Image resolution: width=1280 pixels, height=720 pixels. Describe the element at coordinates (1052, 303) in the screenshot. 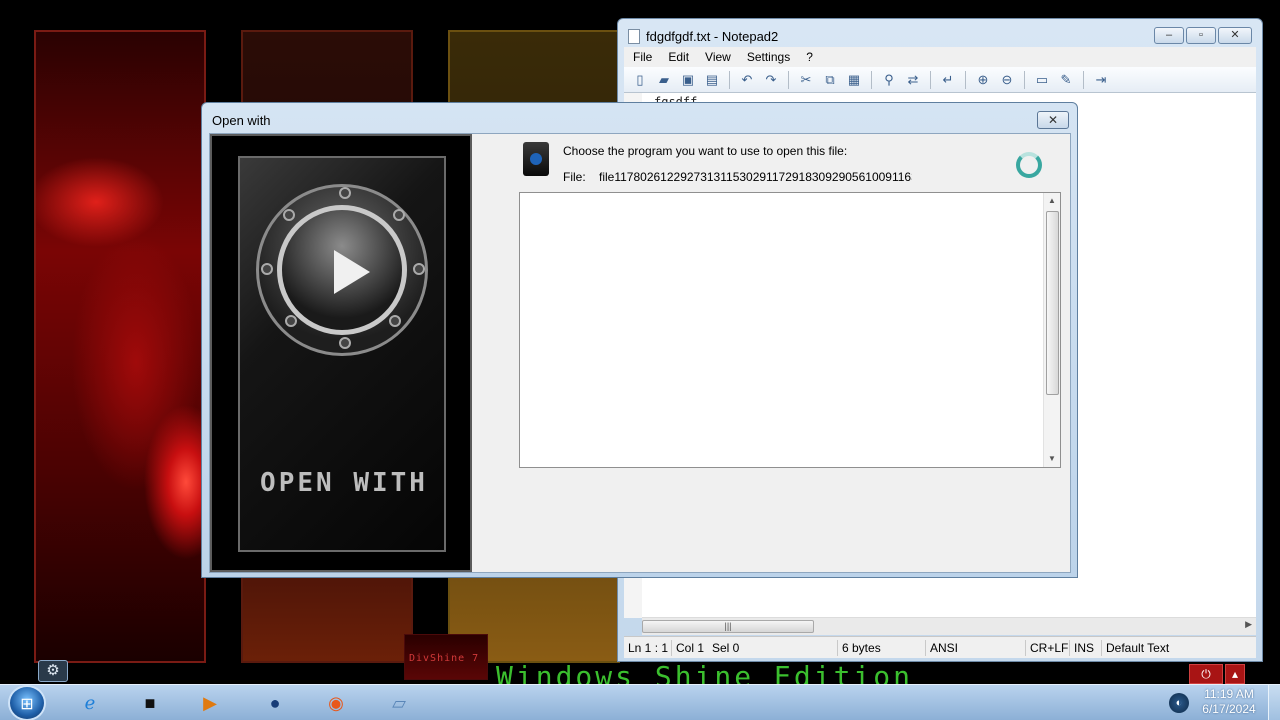

I see `vscroll-thumb` at that location.